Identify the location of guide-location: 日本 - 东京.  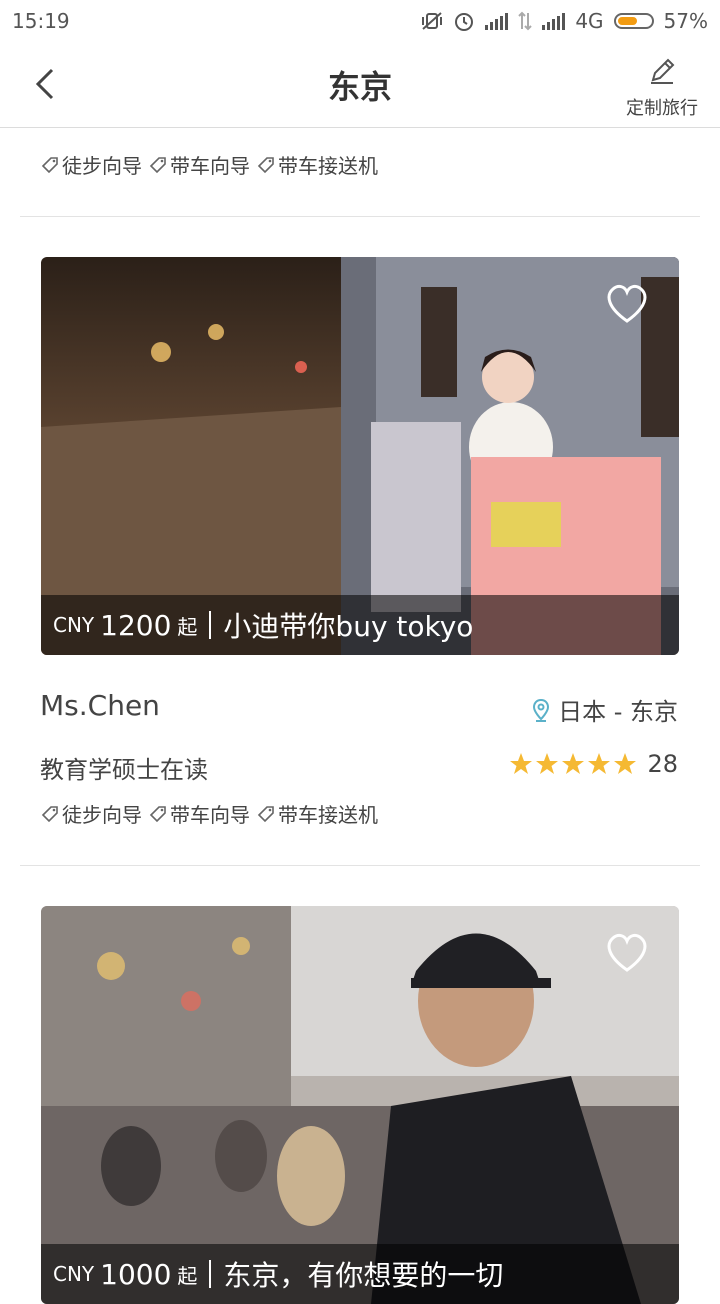
(605, 709).